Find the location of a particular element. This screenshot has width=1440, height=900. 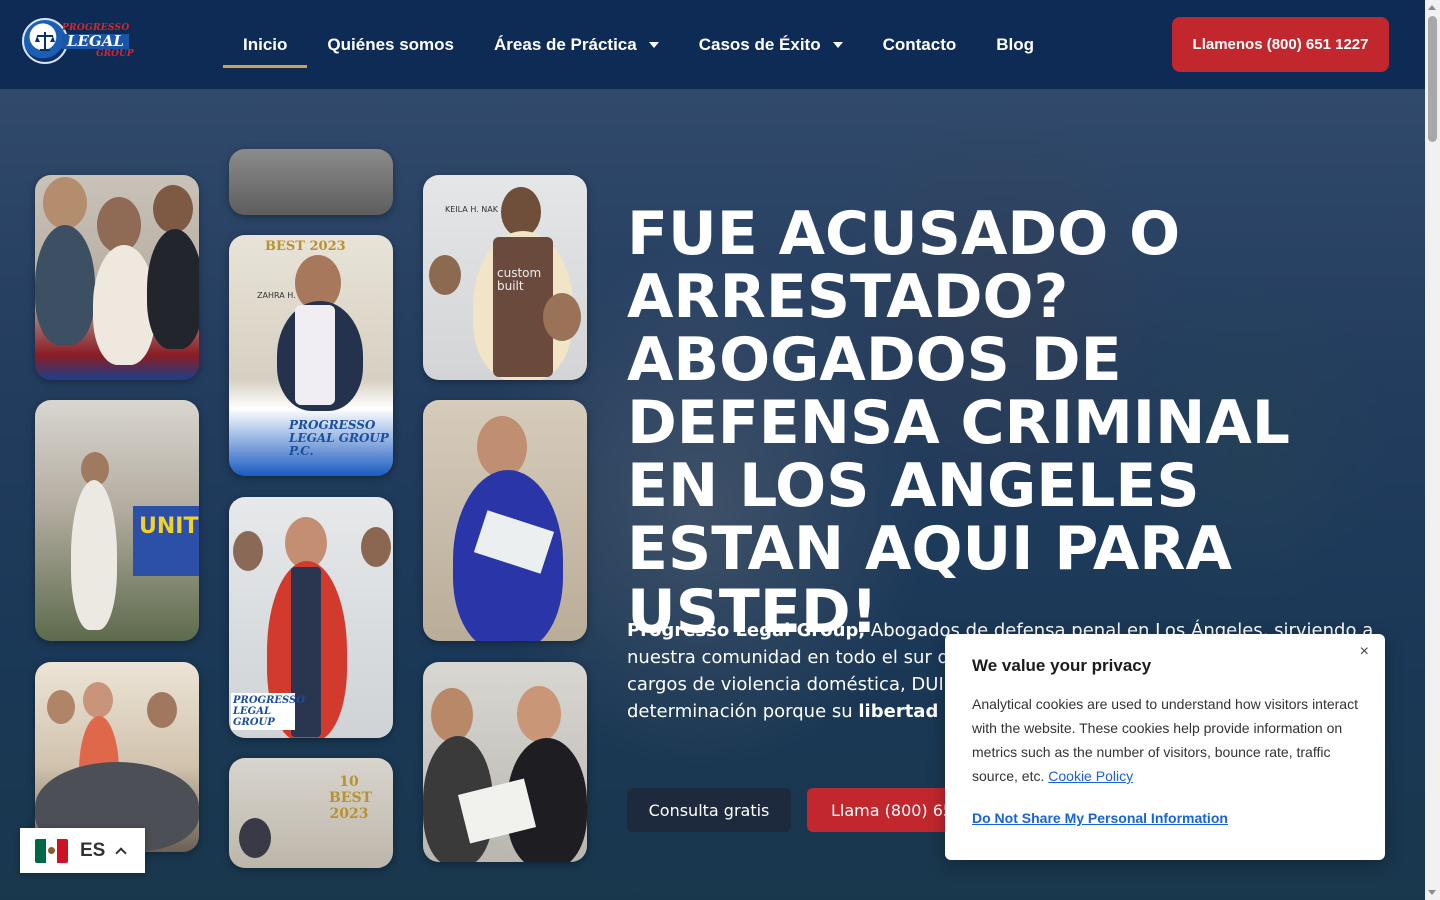

shirt-text: custom built is located at coordinates (519, 279).